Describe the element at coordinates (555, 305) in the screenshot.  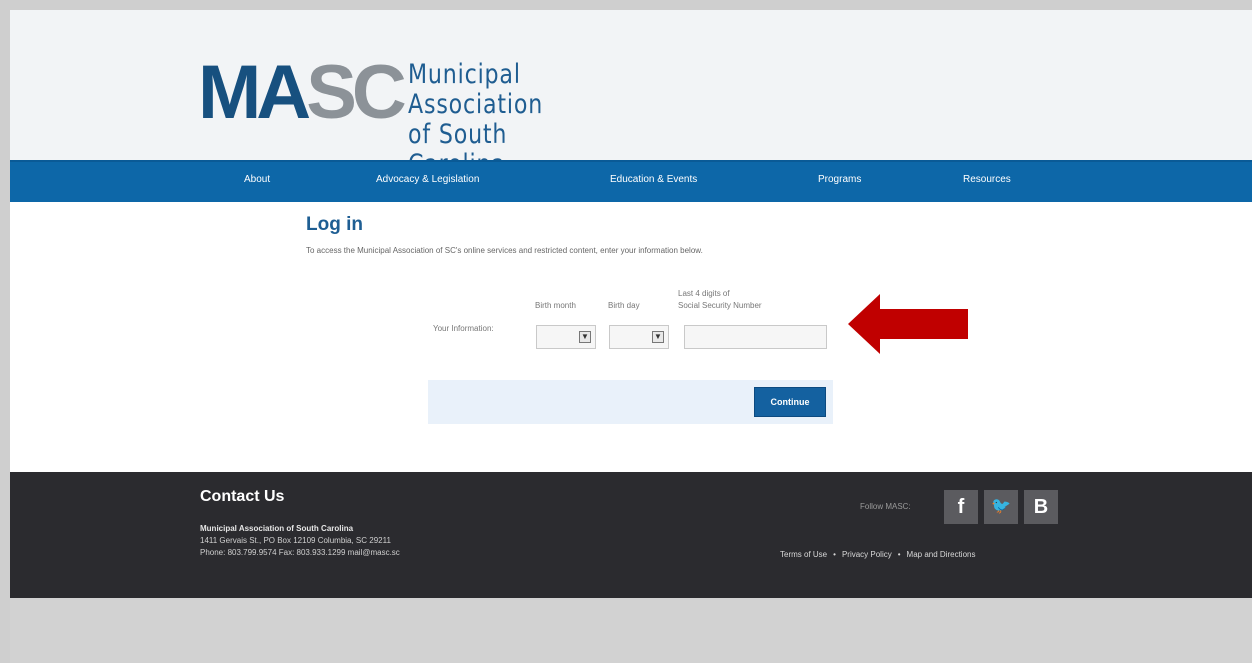
I see `birth-month-label: Birth month` at that location.